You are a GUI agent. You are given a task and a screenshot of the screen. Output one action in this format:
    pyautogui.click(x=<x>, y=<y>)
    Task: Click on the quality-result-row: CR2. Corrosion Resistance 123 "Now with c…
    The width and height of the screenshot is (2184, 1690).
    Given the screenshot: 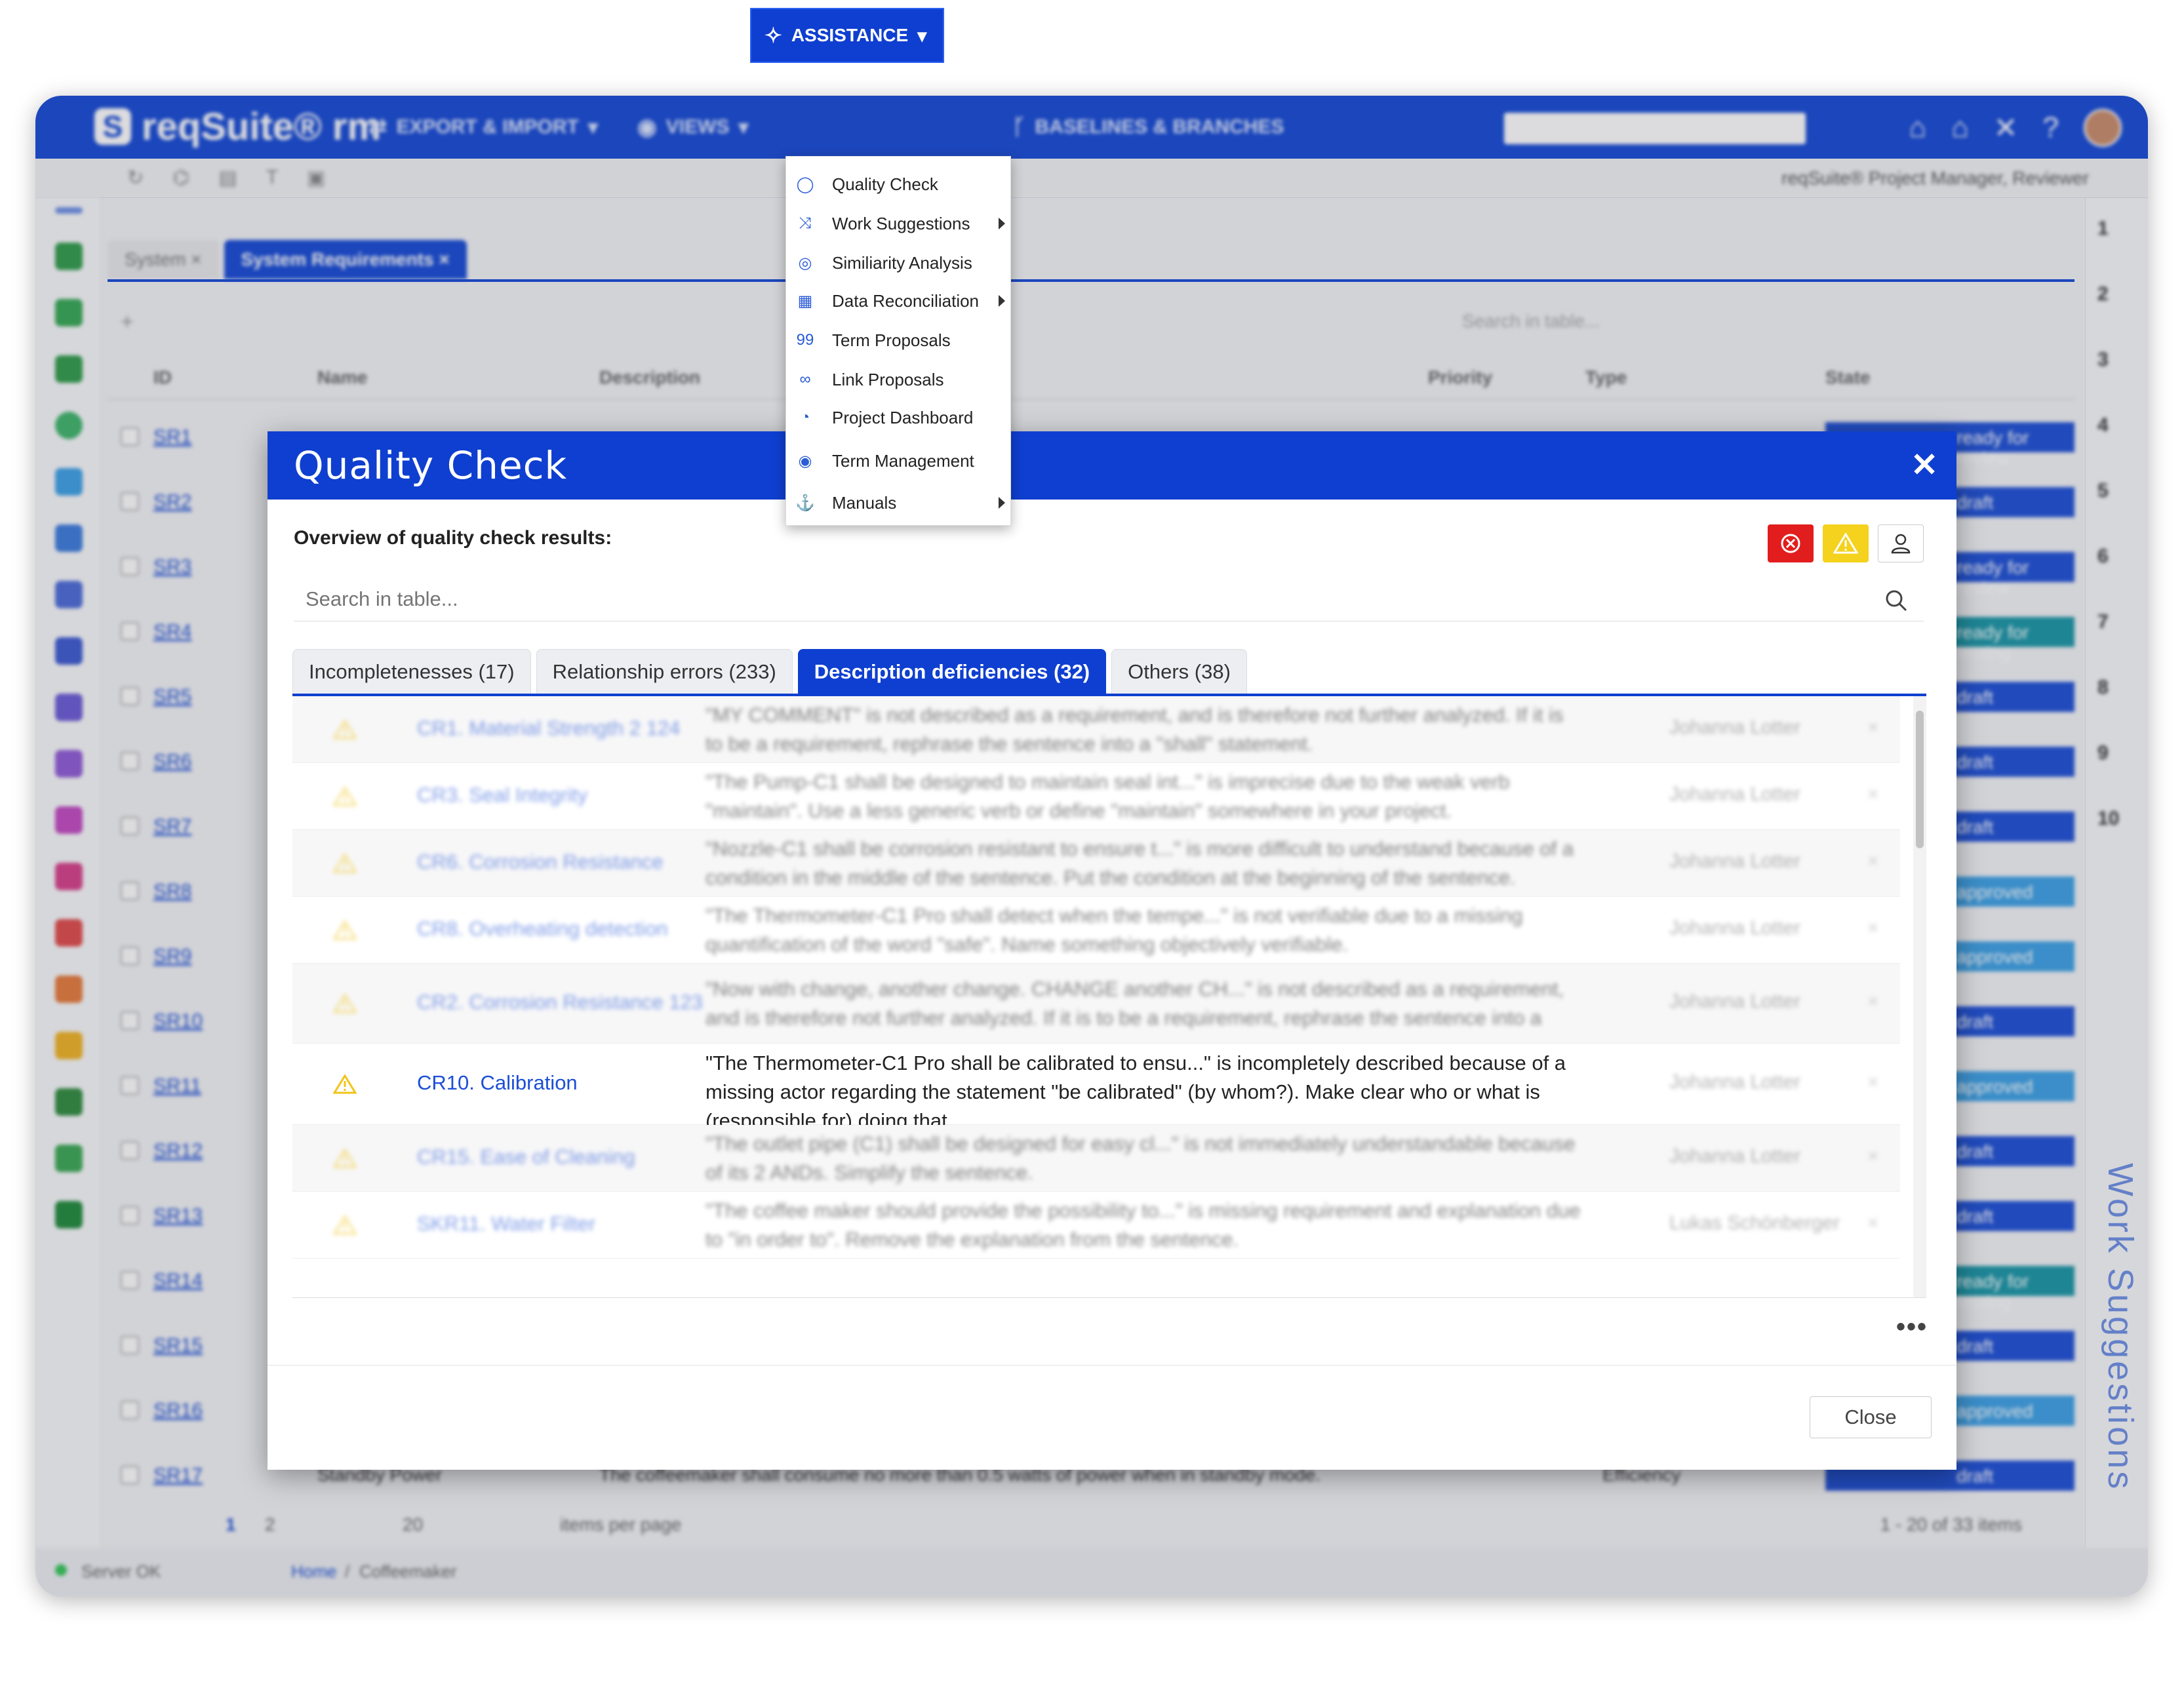 What is the action you would take?
    pyautogui.click(x=1096, y=1004)
    